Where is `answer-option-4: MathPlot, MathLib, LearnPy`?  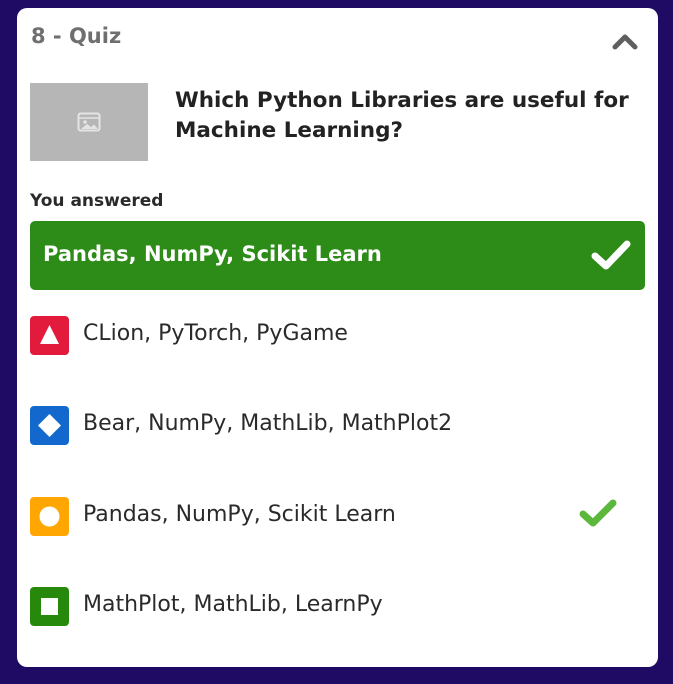
answer-option-4: MathPlot, MathLib, LearnPy is located at coordinates (337, 606).